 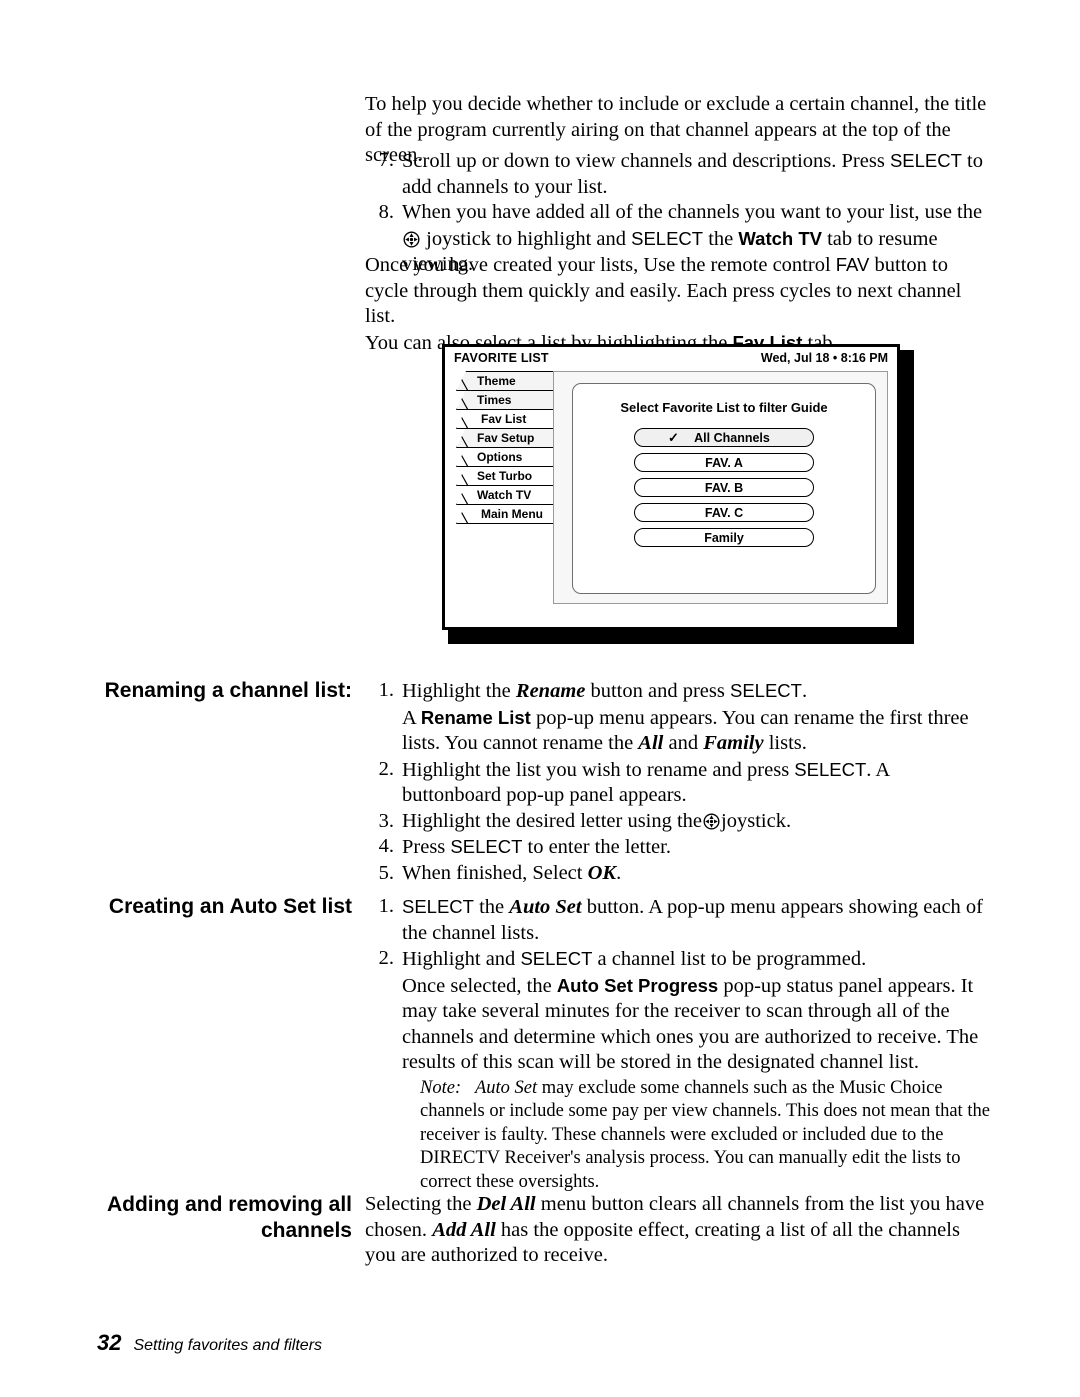 I want to click on panel-title: Select Favorite List to filter Guide, so click(x=724, y=407).